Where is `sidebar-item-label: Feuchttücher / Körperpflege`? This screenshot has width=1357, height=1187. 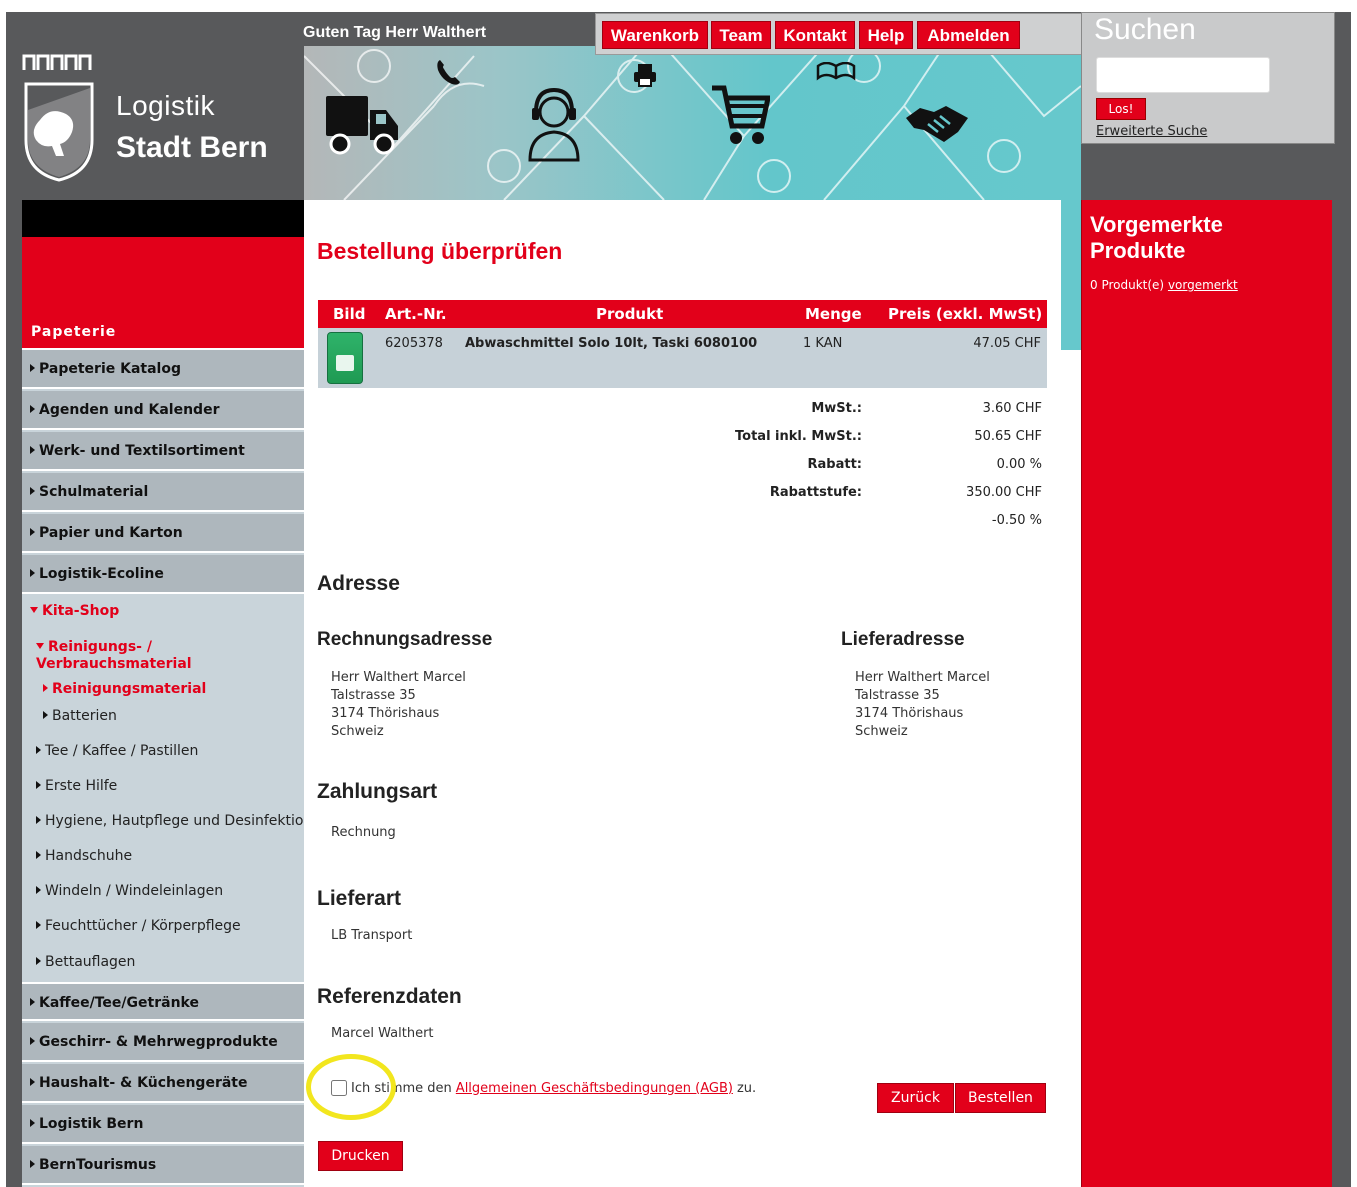
sidebar-item-label: Feuchttücher / Körperpflege is located at coordinates (143, 926).